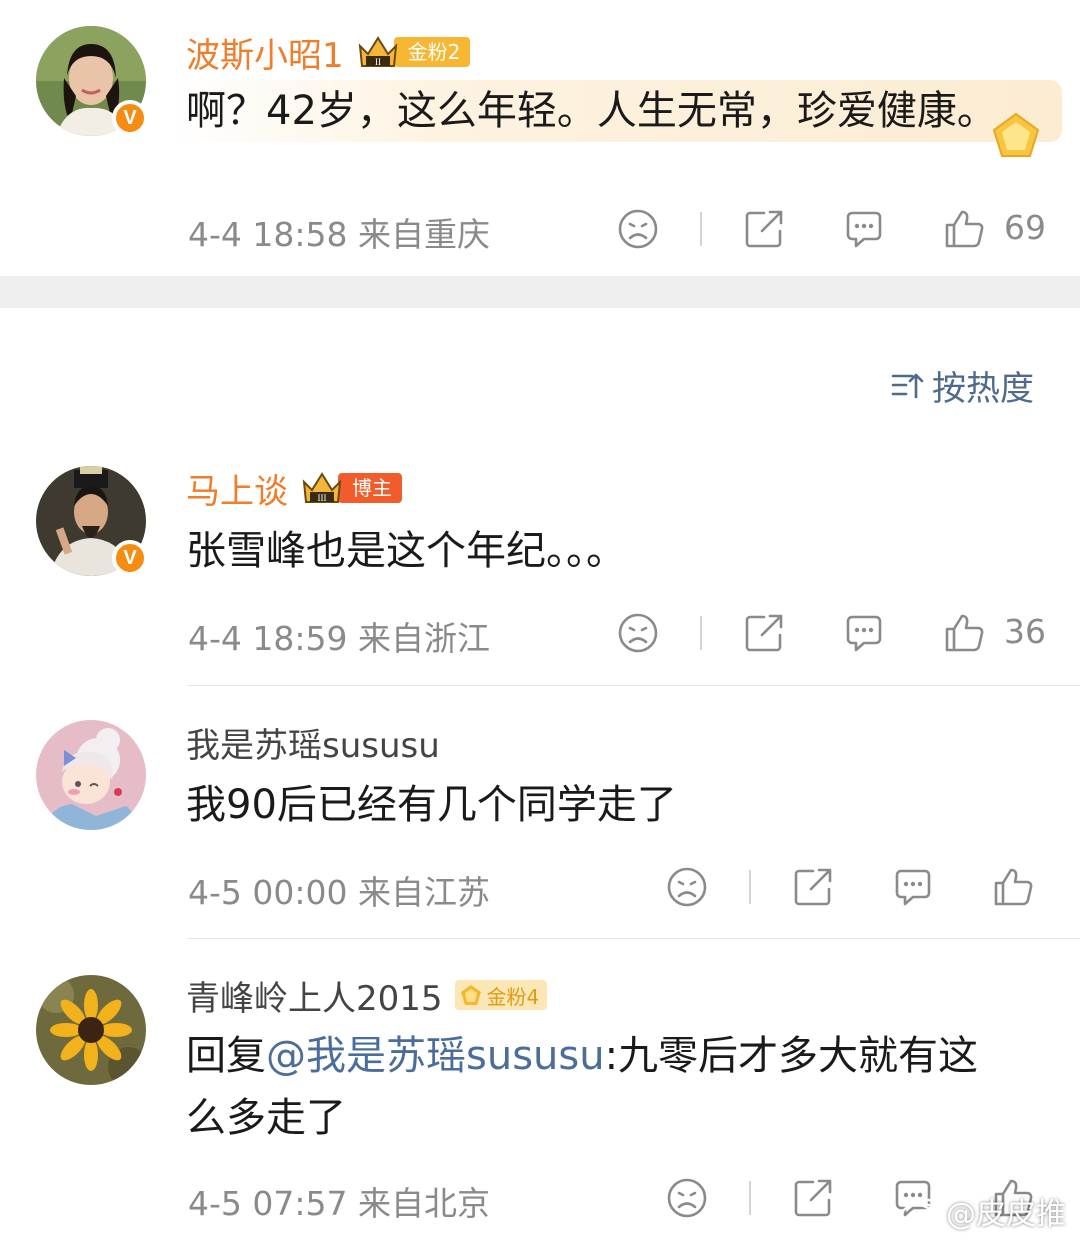 Image resolution: width=1080 pixels, height=1241 pixels. Describe the element at coordinates (377, 51) in the screenshot. I see `crown-icon: II` at that location.